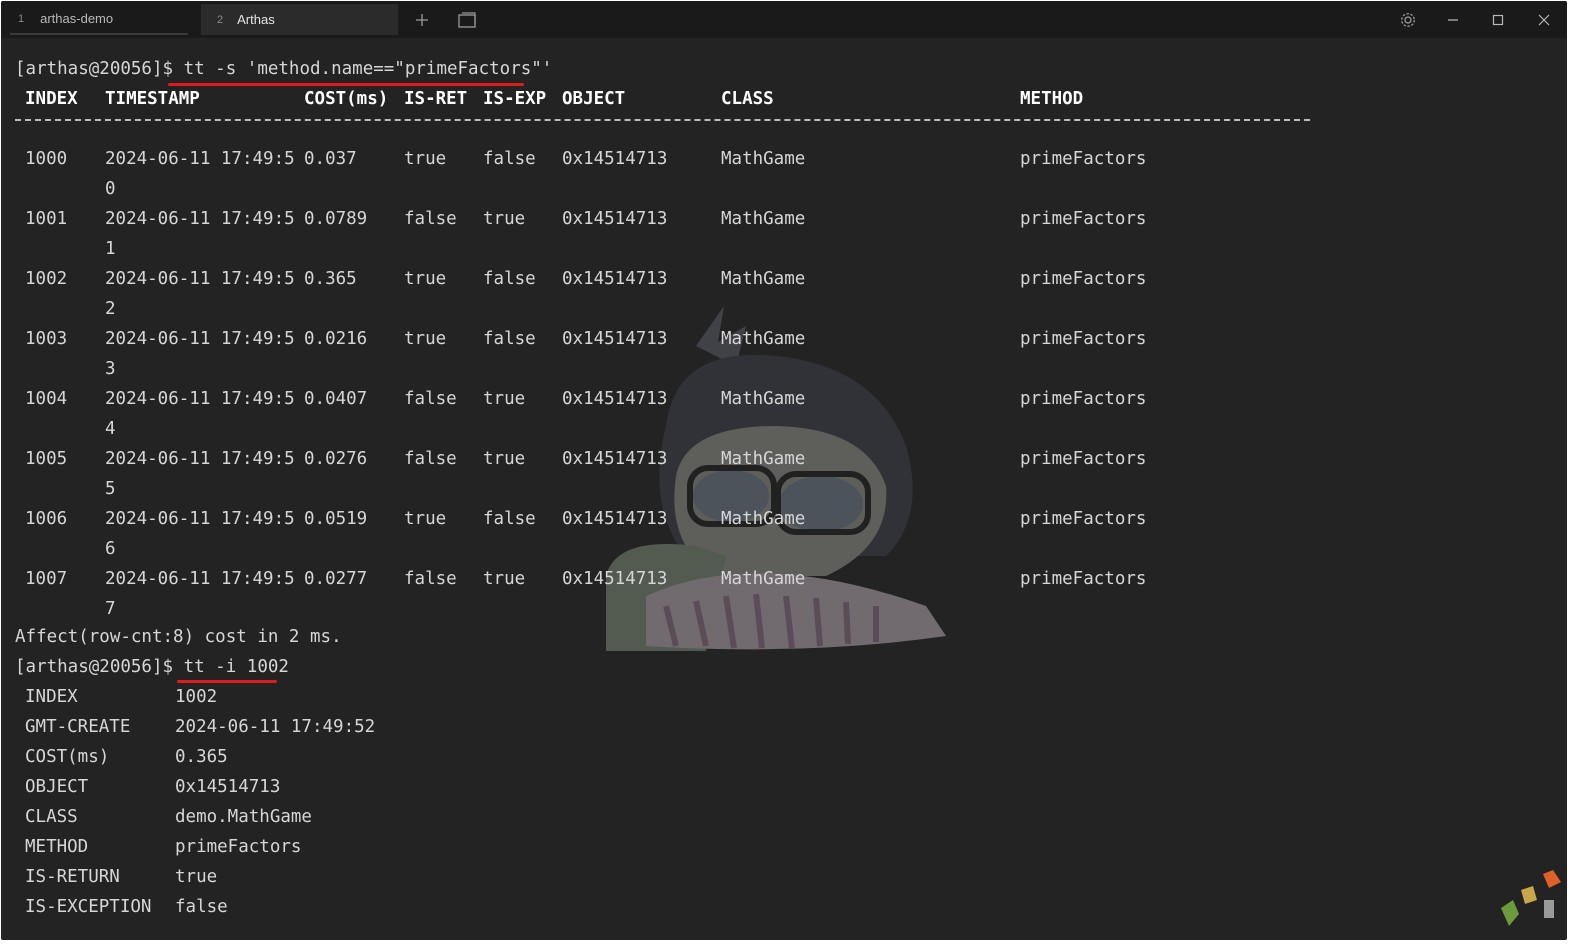 This screenshot has width=1575, height=944. I want to click on header-method: METHOD, so click(1052, 99).